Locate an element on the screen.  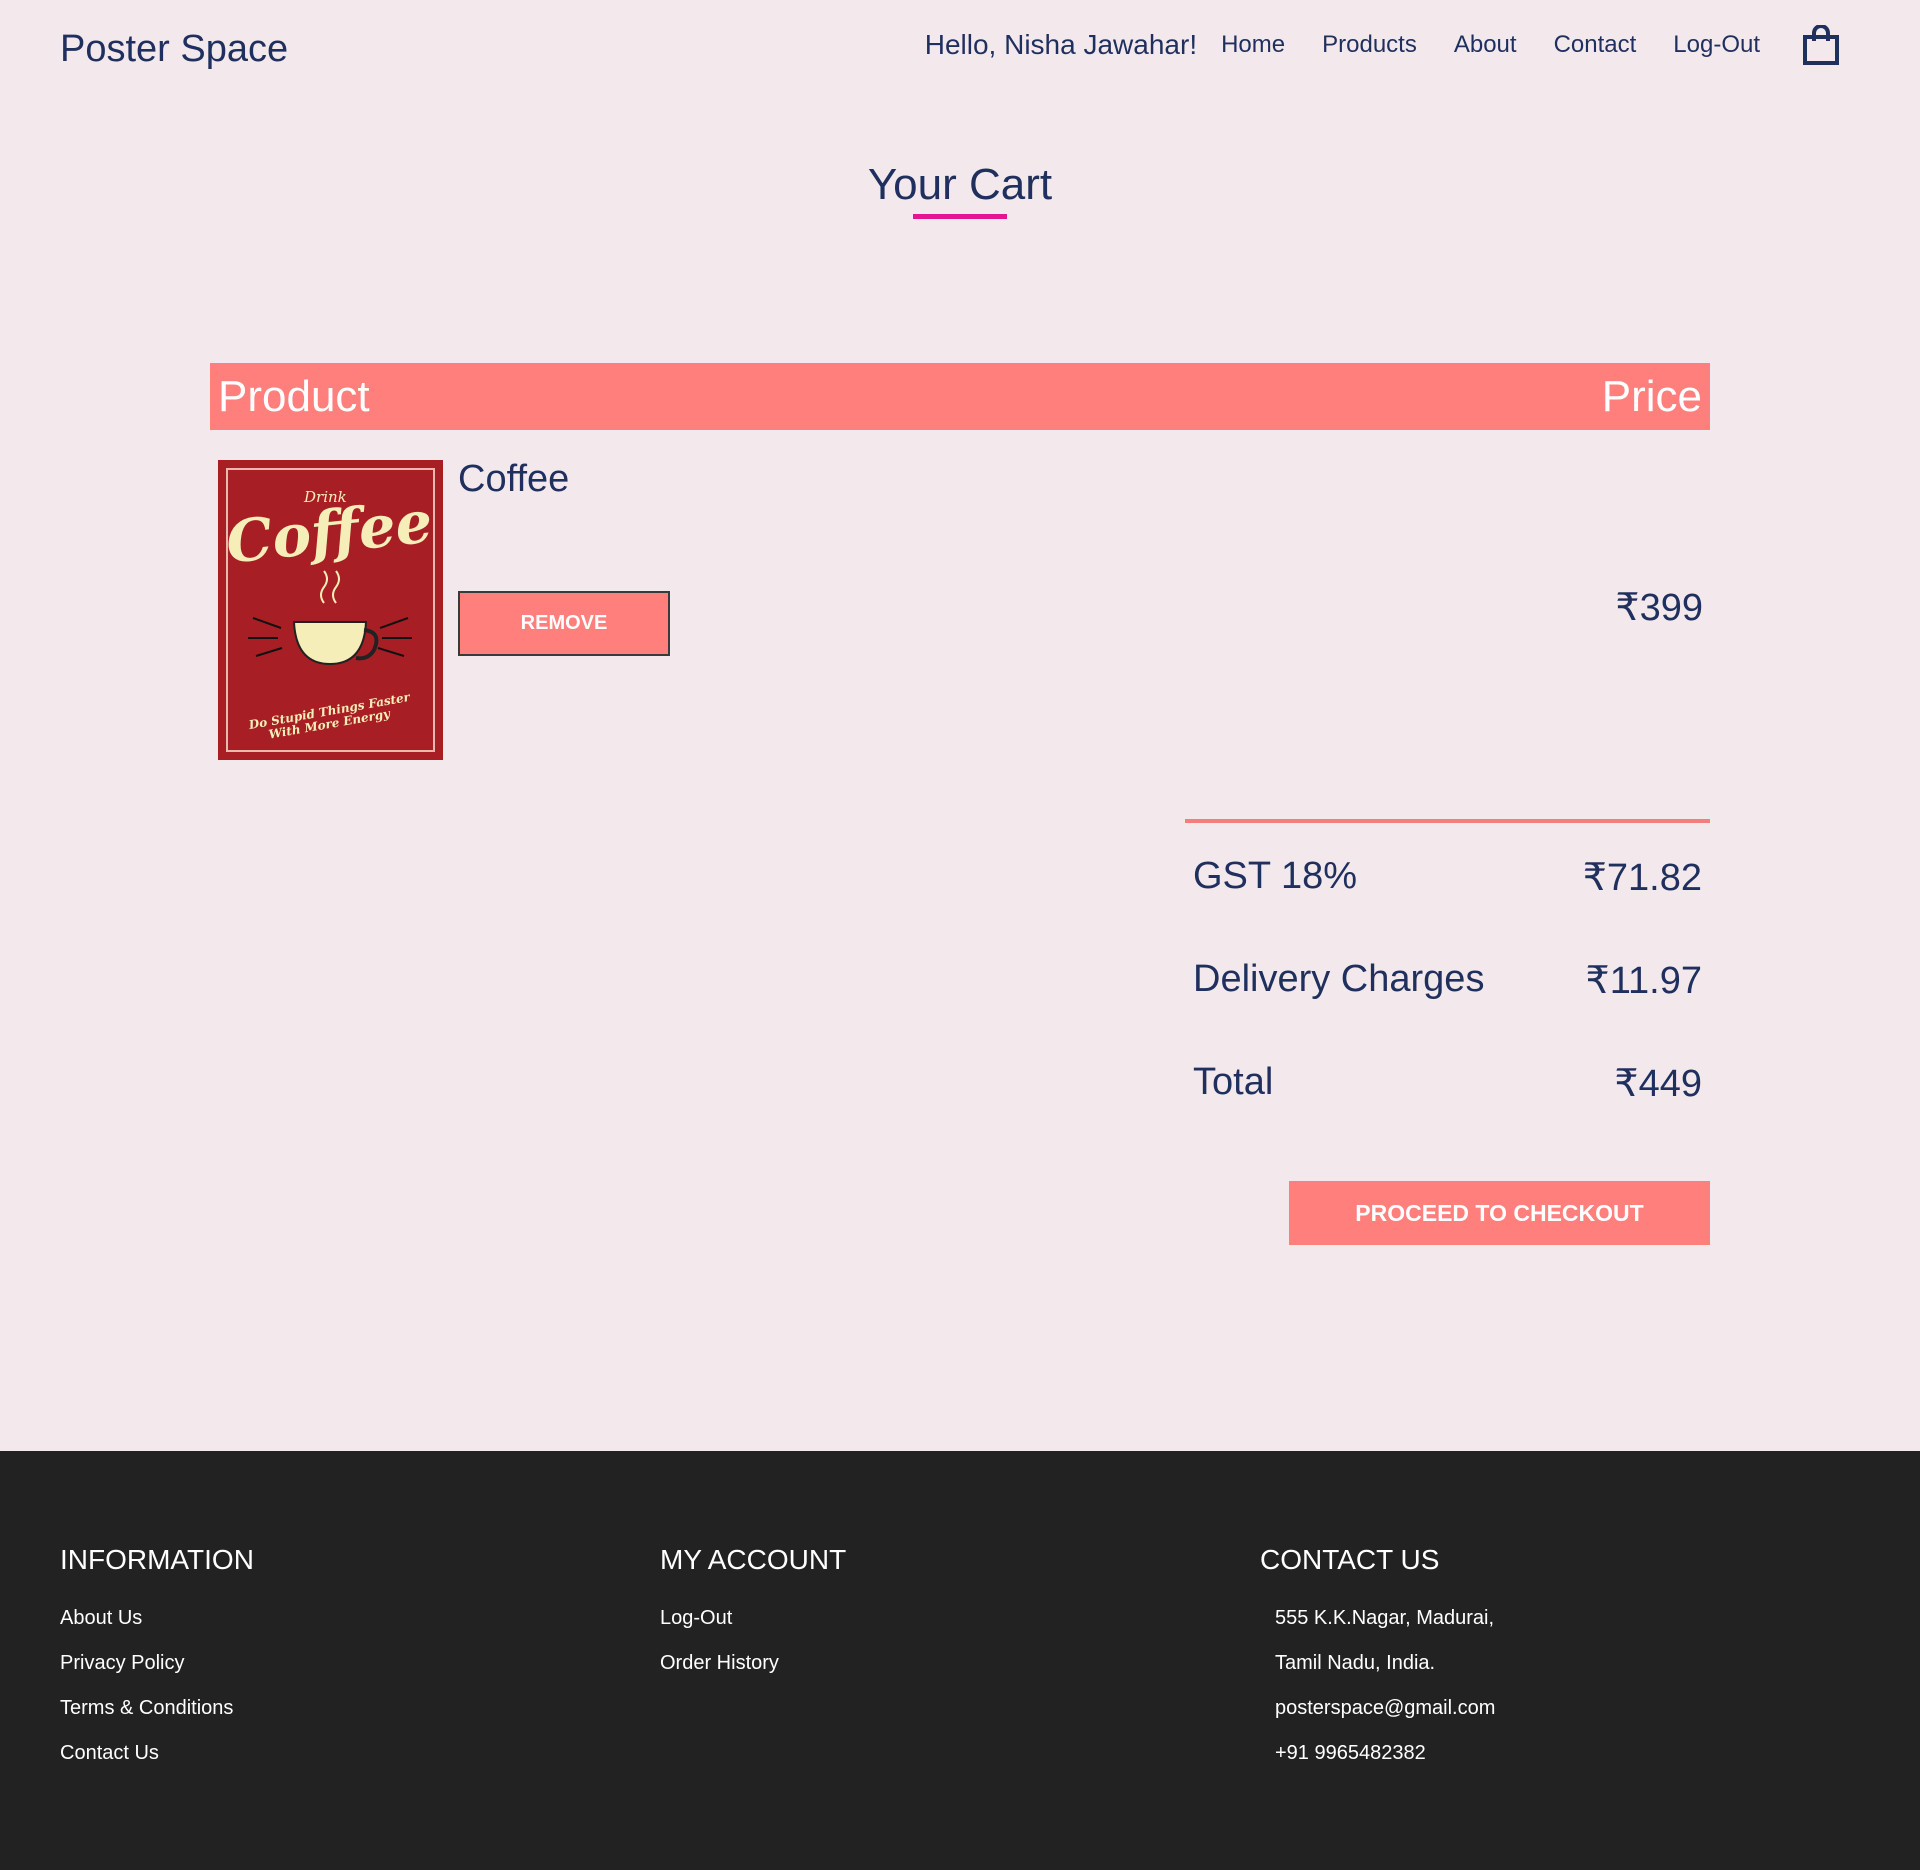
nav-contact: Contact is located at coordinates (1595, 45).